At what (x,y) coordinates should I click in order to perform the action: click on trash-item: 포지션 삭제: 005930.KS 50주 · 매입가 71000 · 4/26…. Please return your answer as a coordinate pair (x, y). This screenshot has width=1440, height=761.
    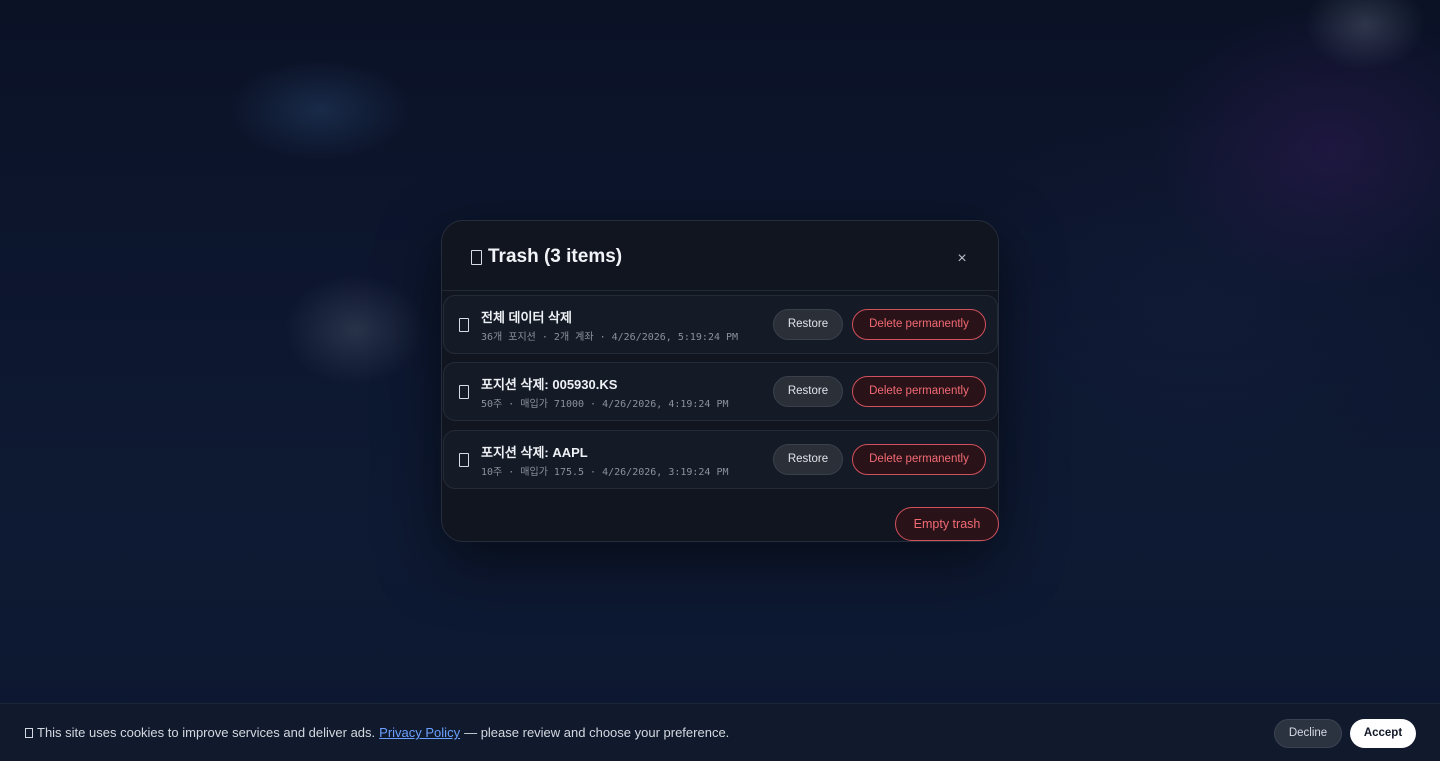
    Looking at the image, I should click on (720, 391).